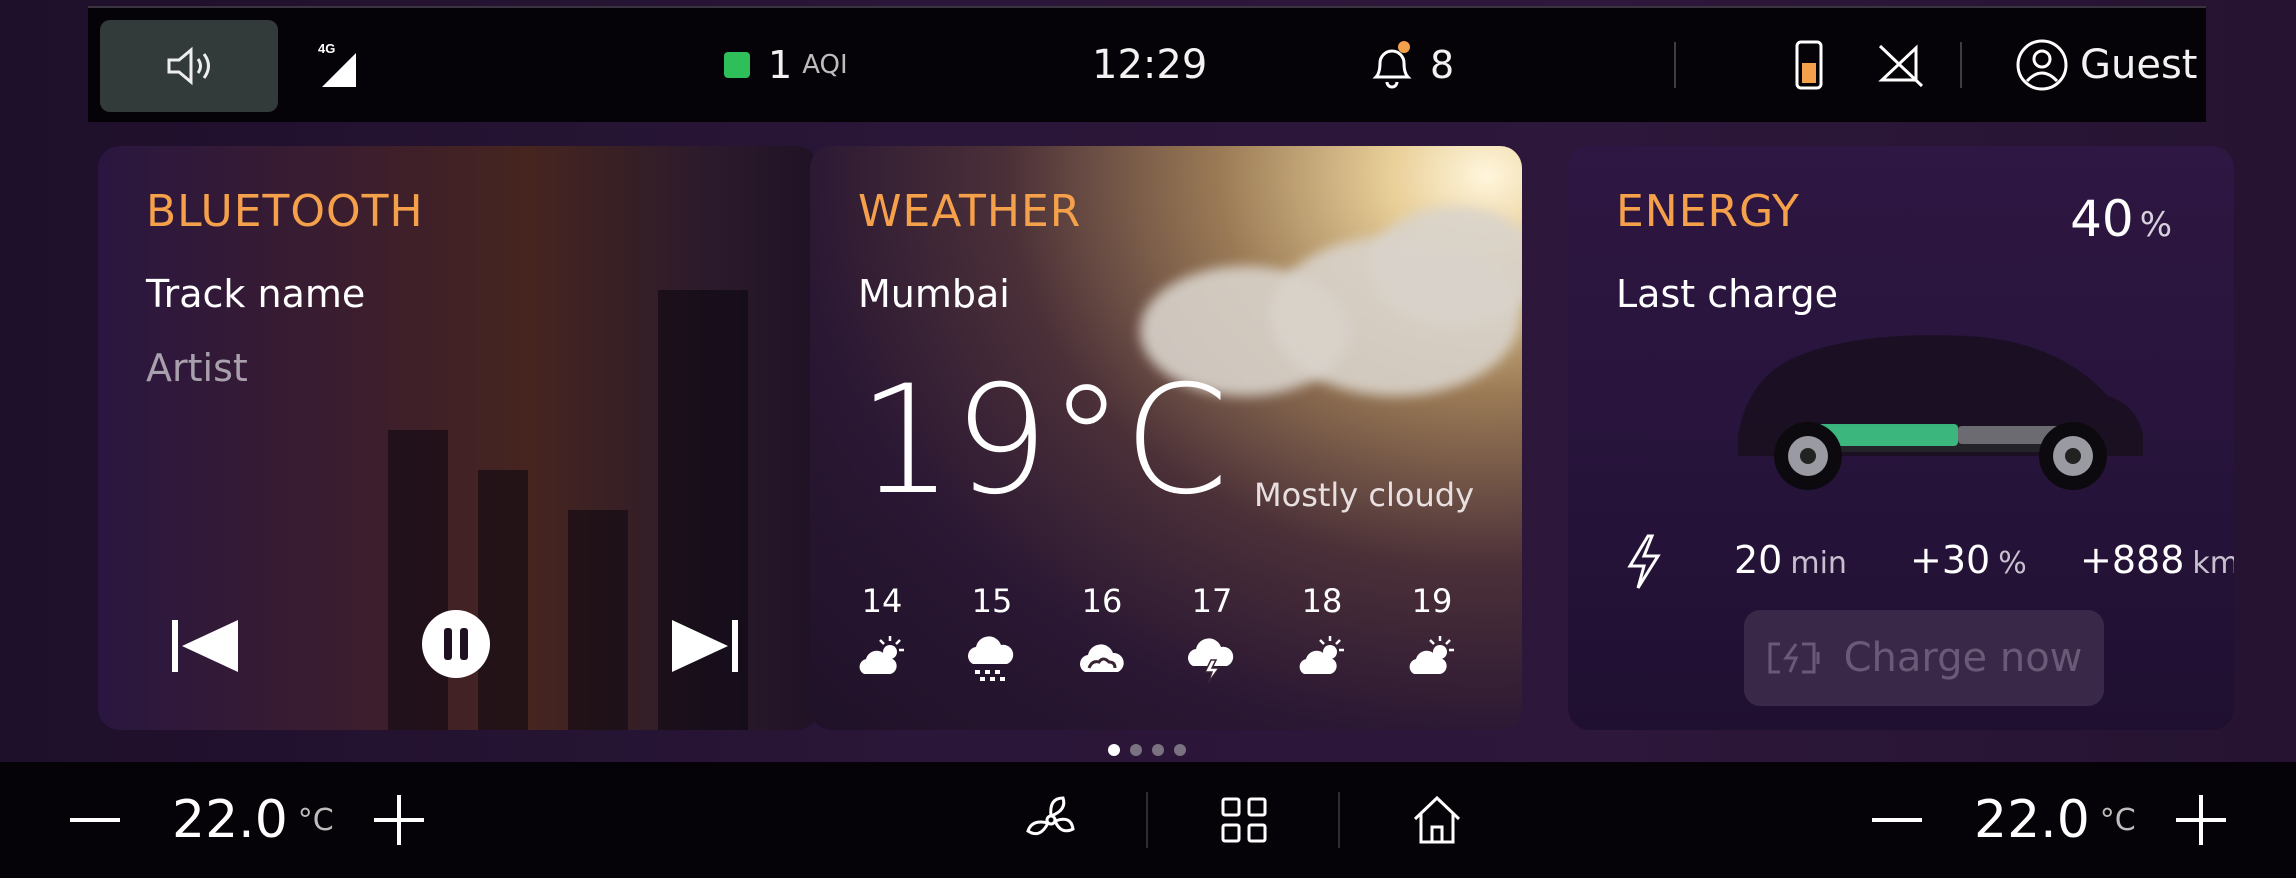  Describe the element at coordinates (230, 820) in the screenshot. I see `left-temp-value: 22.0` at that location.